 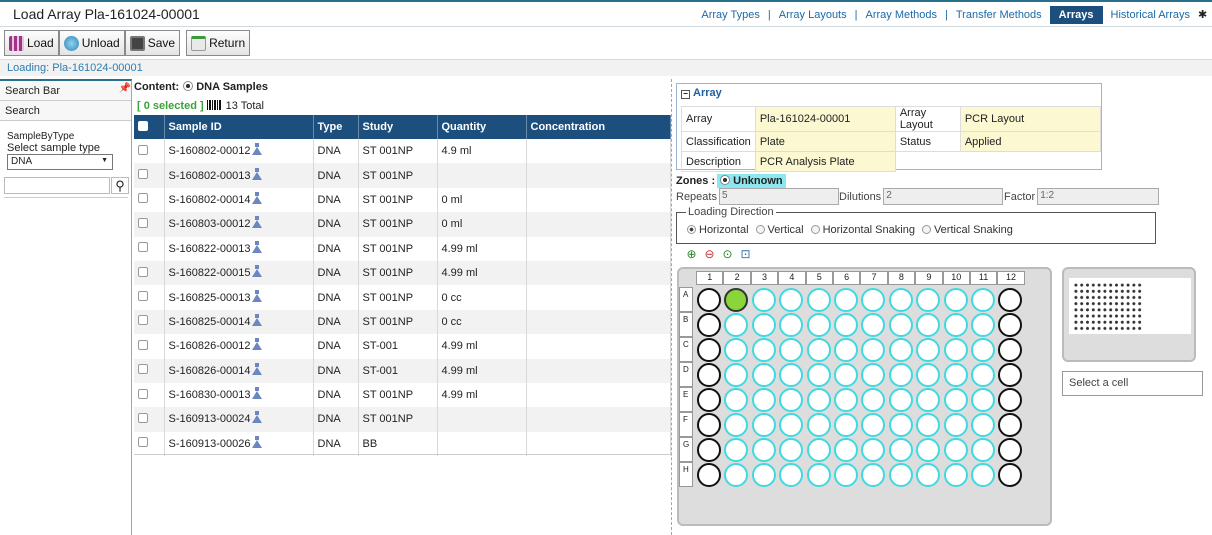 I want to click on table-row: S-160802-00012 DNA ST 001NP 4.9 ml, so click(x=402, y=151).